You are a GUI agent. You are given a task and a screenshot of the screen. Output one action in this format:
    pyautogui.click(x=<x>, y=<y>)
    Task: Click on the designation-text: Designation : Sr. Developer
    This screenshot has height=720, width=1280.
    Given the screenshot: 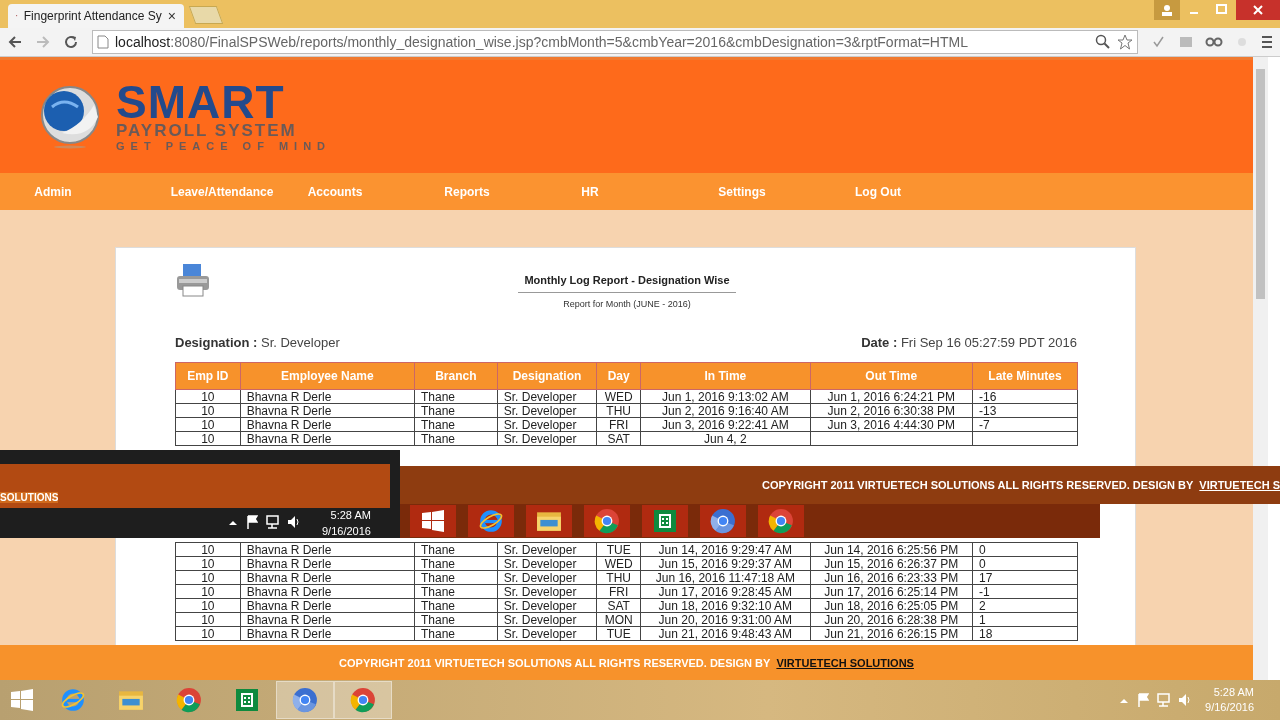 What is the action you would take?
    pyautogui.click(x=257, y=342)
    